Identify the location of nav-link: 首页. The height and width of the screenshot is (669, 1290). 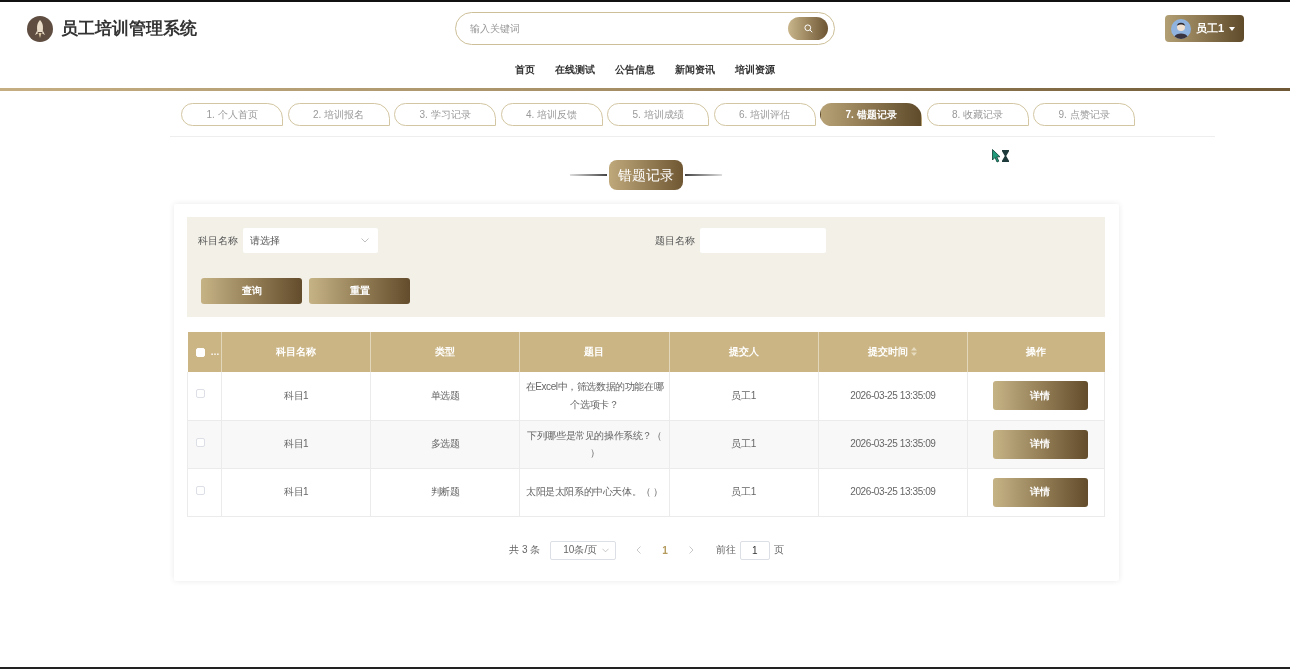
(525, 70).